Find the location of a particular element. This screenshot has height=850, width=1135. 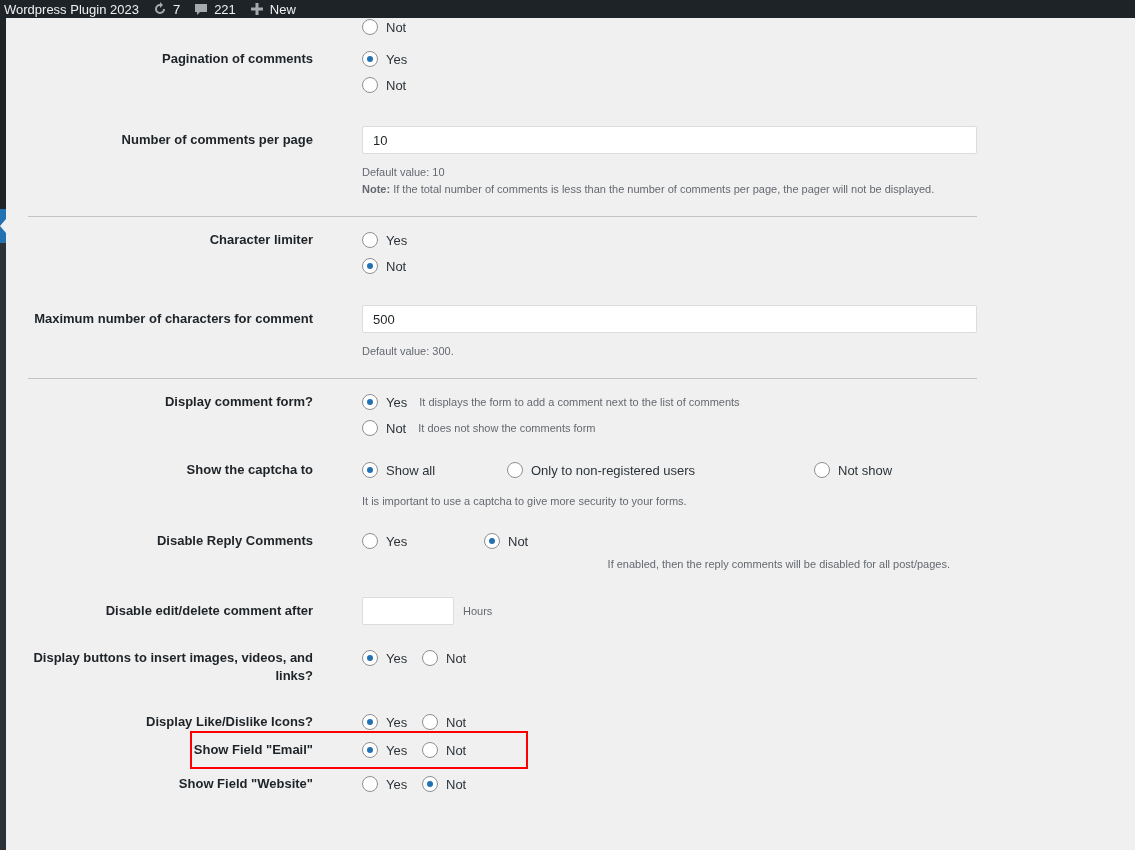

setting-label: Pagination of comments is located at coordinates (237, 59).